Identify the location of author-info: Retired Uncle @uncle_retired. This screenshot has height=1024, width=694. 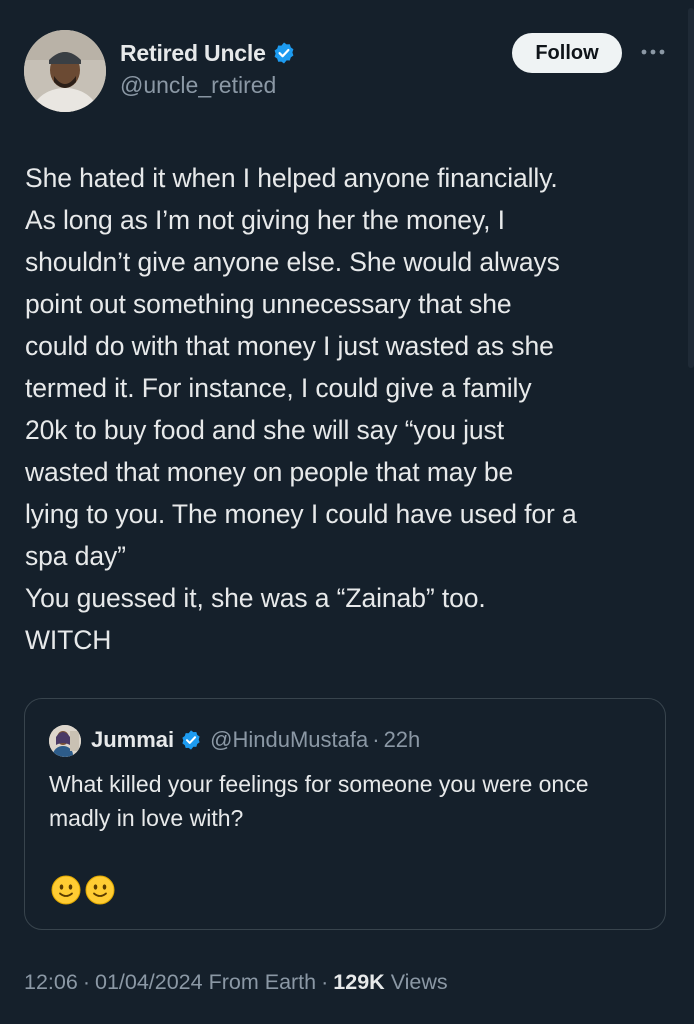
(208, 67).